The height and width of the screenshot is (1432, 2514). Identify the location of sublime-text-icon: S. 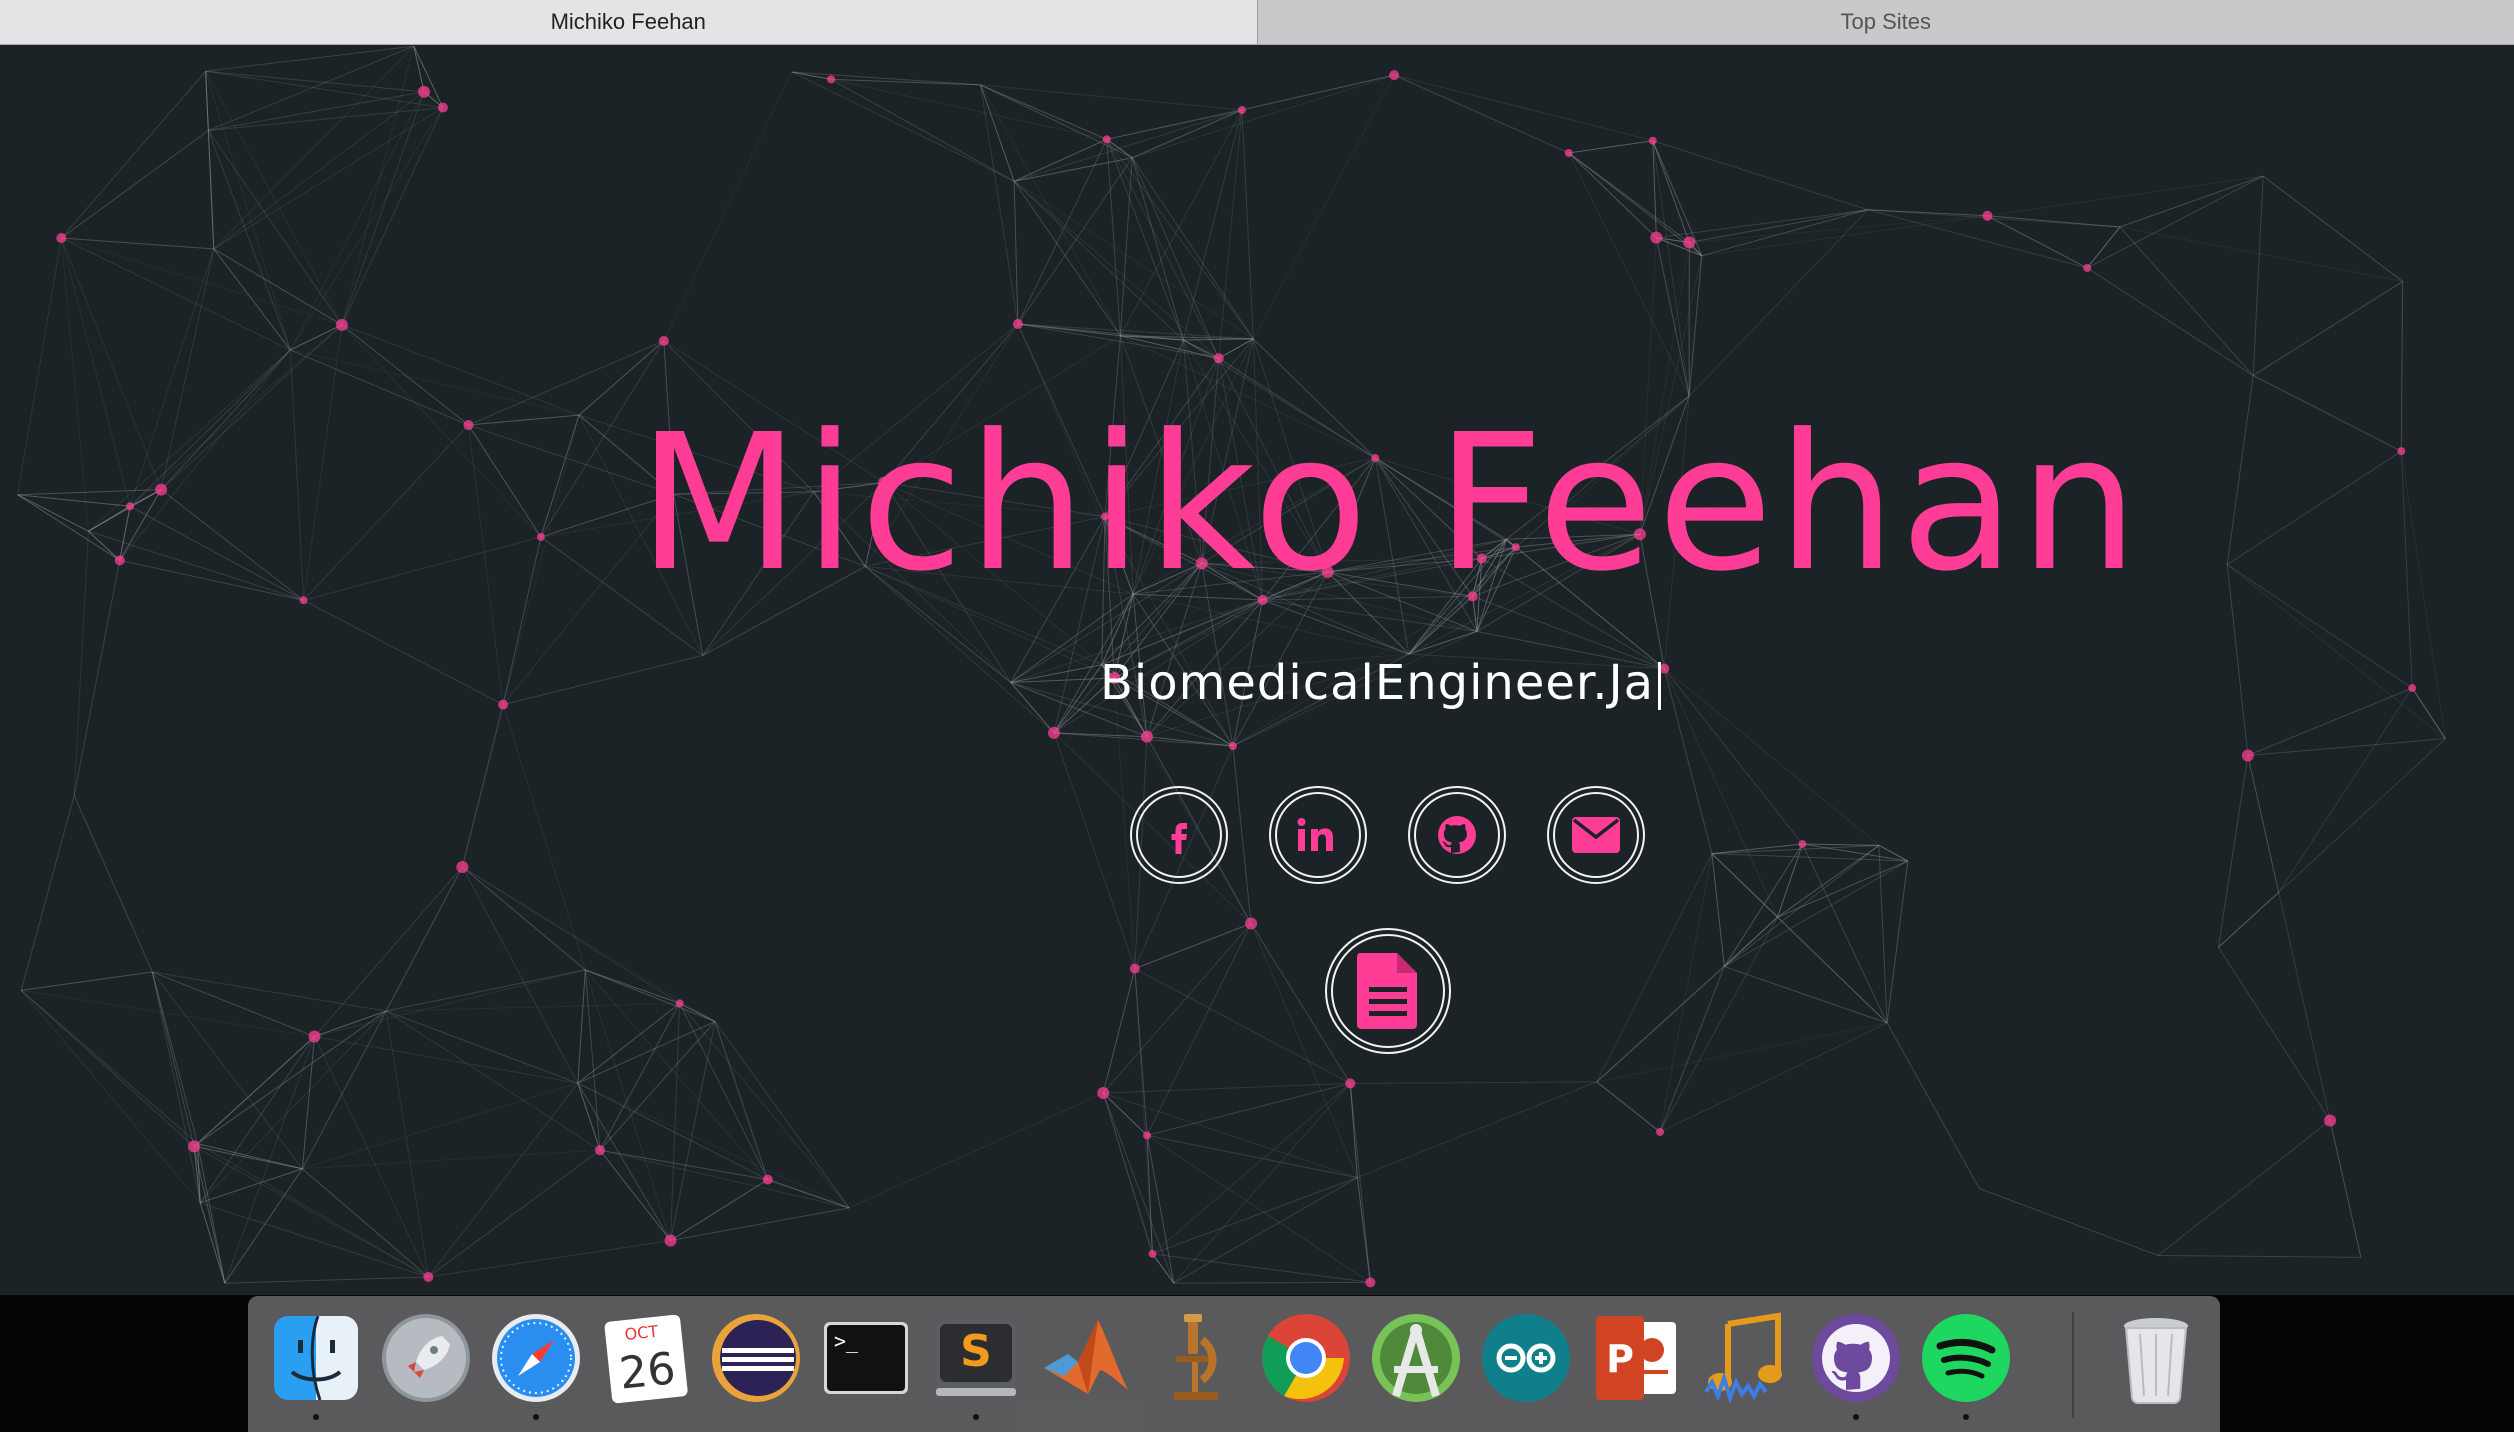
(976, 1365).